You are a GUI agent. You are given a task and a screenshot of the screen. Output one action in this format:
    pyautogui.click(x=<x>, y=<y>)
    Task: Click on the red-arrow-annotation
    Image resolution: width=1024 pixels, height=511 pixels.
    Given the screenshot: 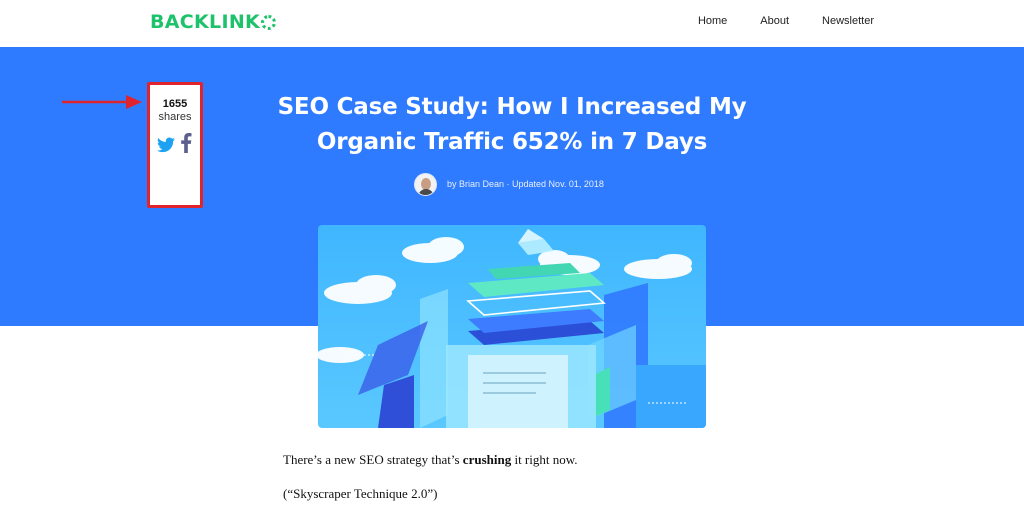 What is the action you would take?
    pyautogui.click(x=102, y=102)
    